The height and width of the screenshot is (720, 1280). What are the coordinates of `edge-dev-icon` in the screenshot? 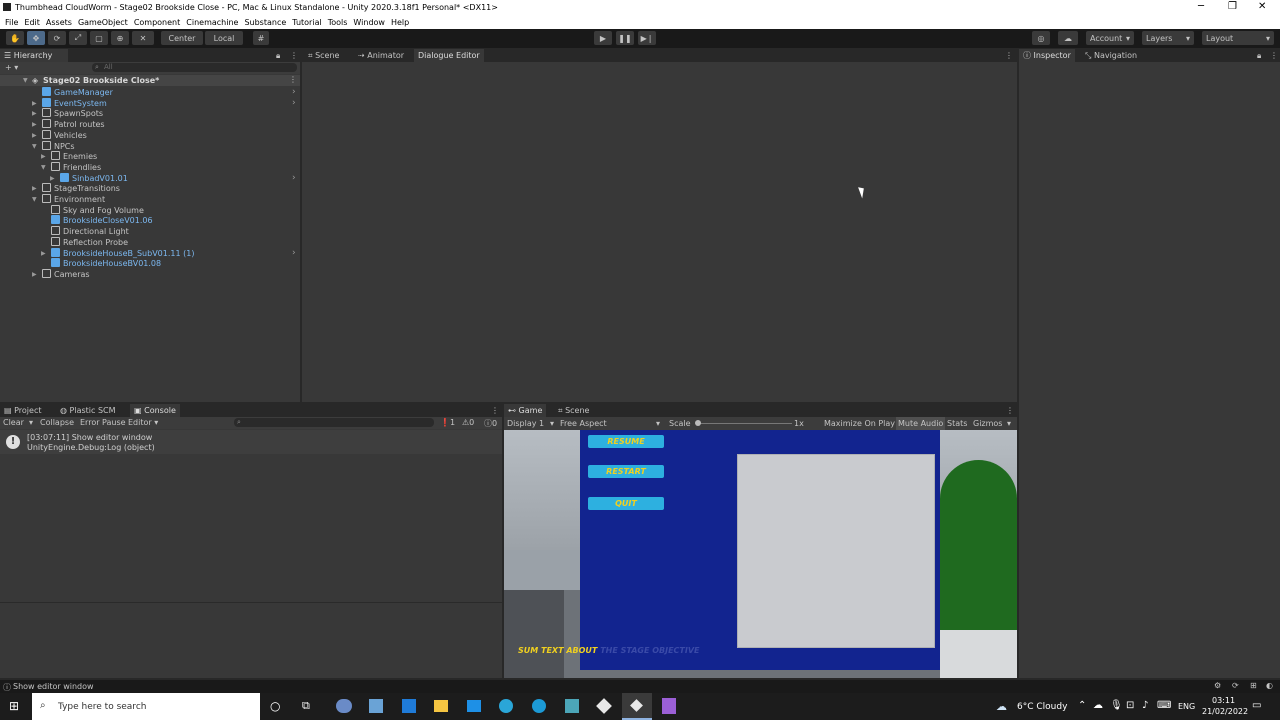 It's located at (539, 706).